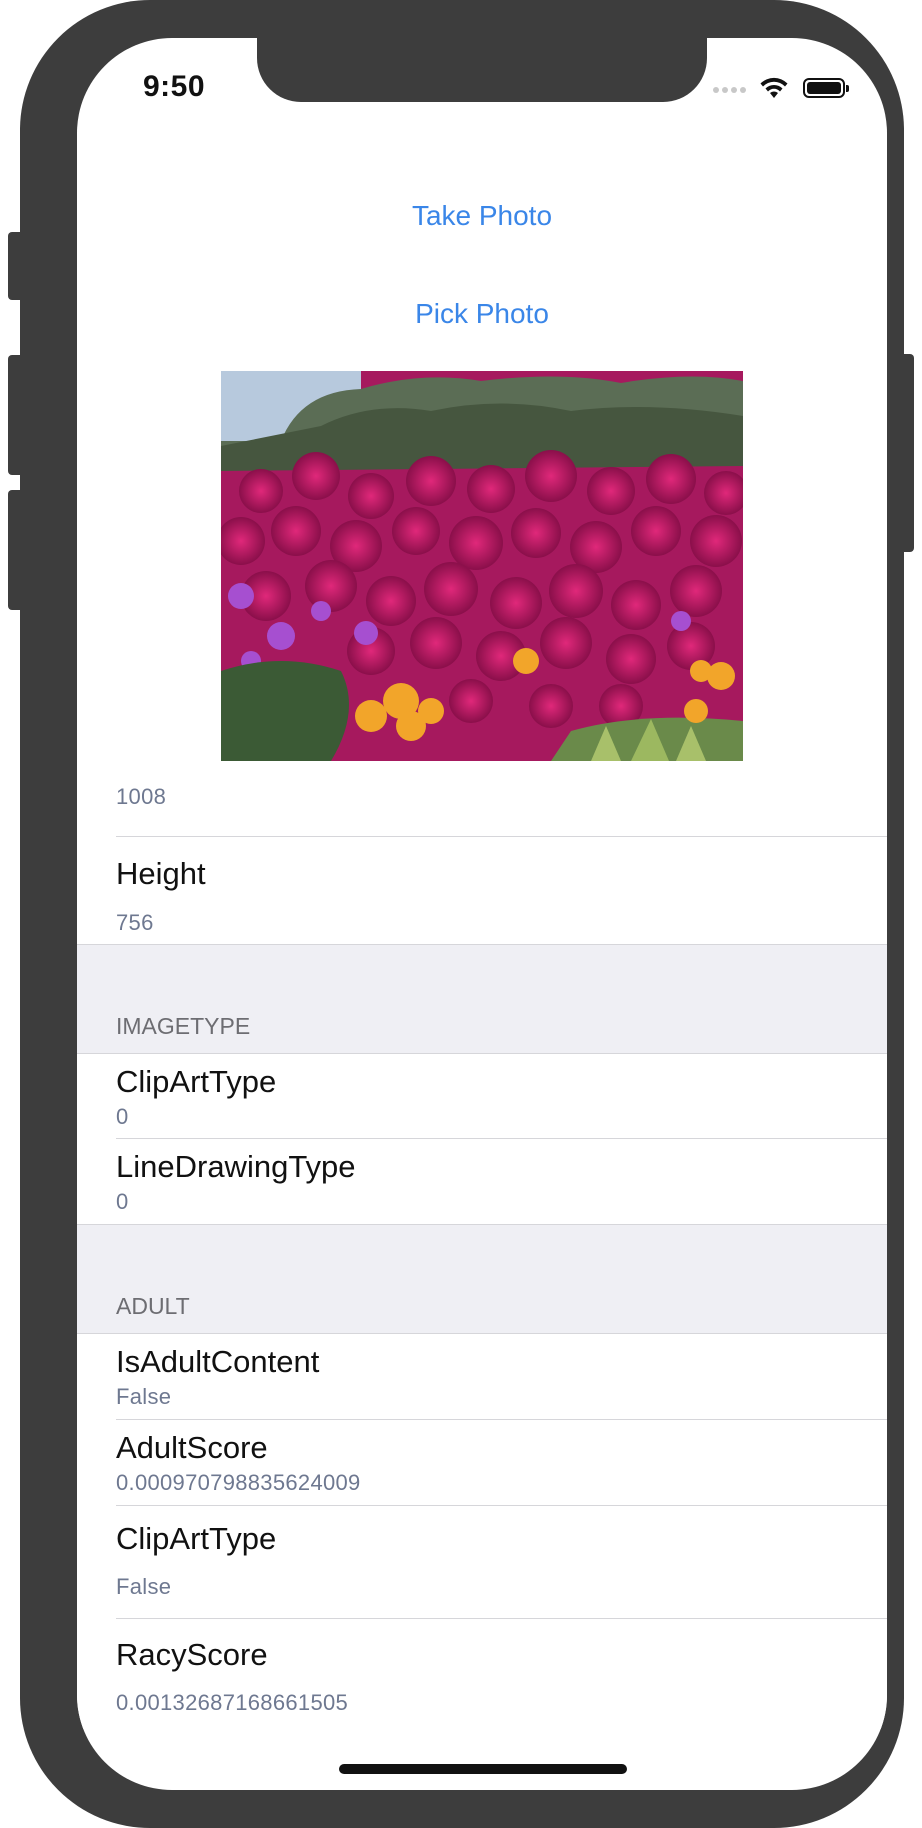  Describe the element at coordinates (482, 566) in the screenshot. I see `flower-photo` at that location.